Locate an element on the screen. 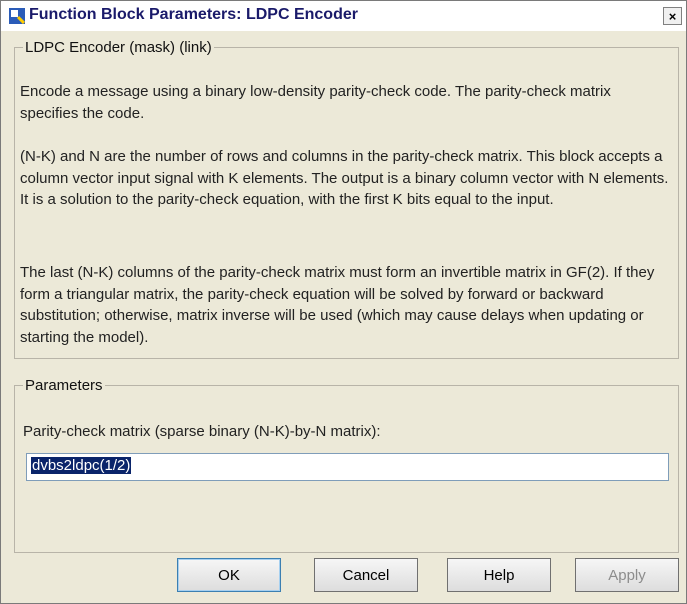 The image size is (687, 604). description-group-legend: LDPC Encoder (mask) (link) is located at coordinates (118, 47).